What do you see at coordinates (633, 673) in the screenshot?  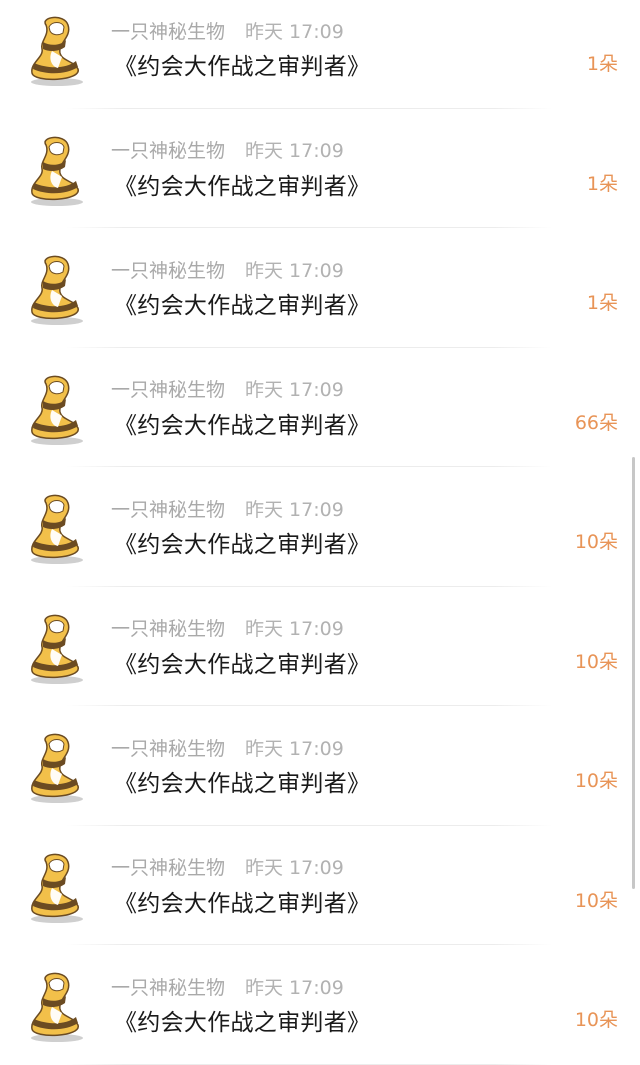 I see `scrollbar` at bounding box center [633, 673].